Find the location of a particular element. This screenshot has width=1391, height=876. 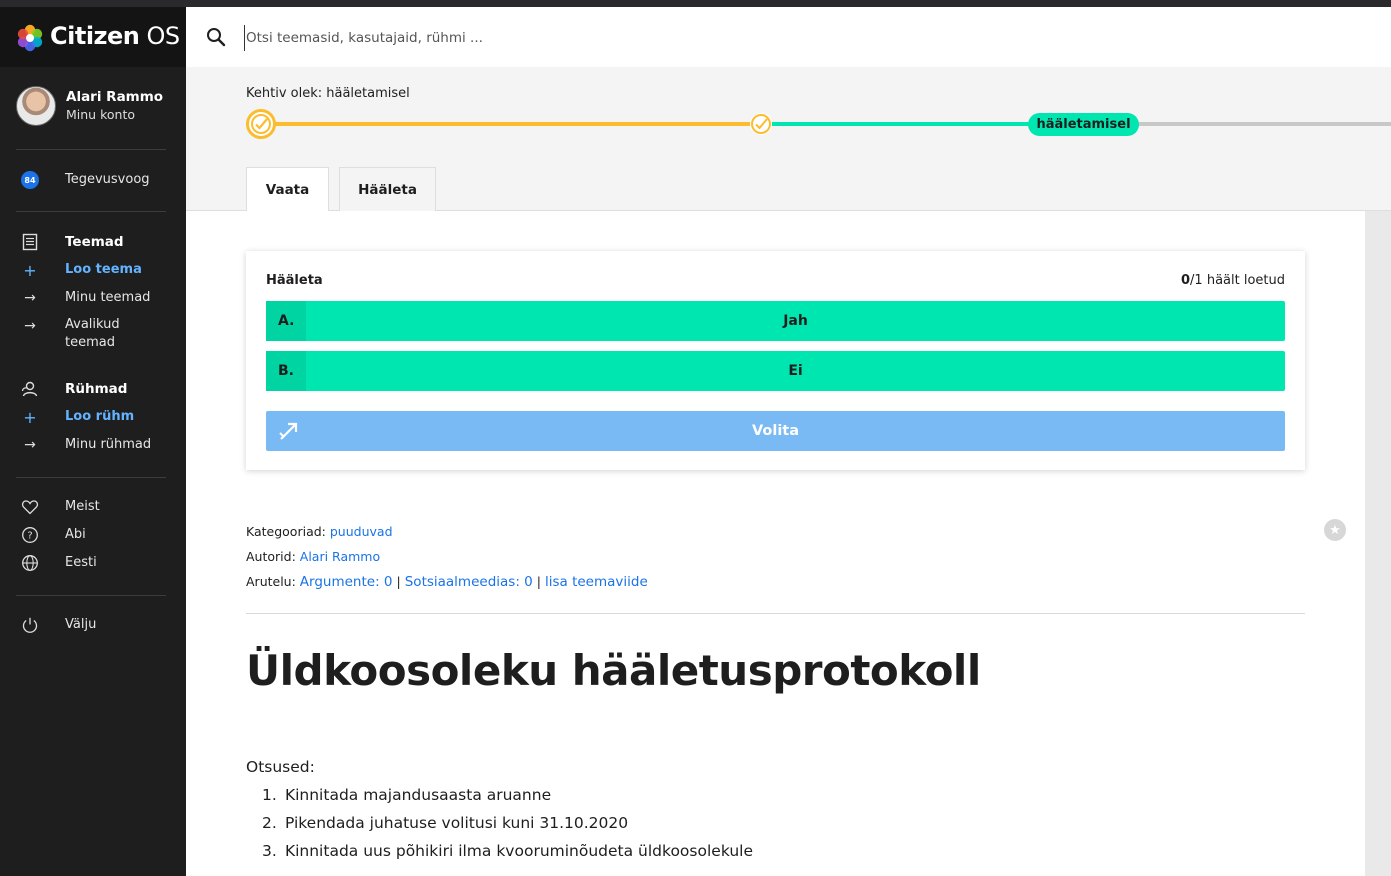

option-letter: B. is located at coordinates (286, 371).